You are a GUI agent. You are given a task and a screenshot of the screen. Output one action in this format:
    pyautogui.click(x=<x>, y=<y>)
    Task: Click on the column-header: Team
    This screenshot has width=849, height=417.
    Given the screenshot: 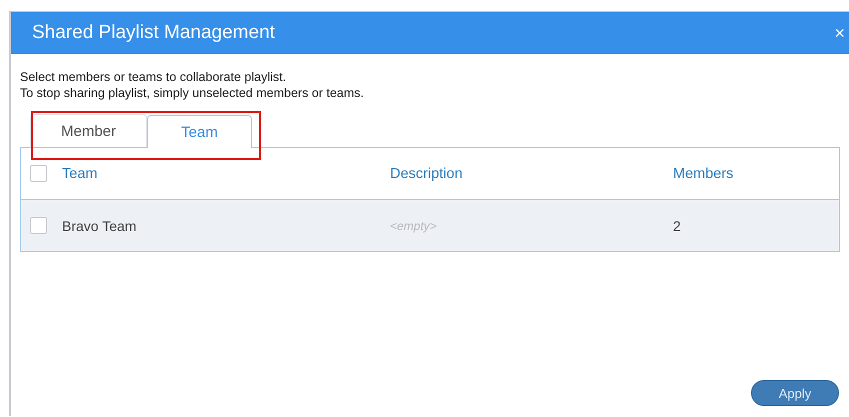 What is the action you would take?
    pyautogui.click(x=226, y=174)
    